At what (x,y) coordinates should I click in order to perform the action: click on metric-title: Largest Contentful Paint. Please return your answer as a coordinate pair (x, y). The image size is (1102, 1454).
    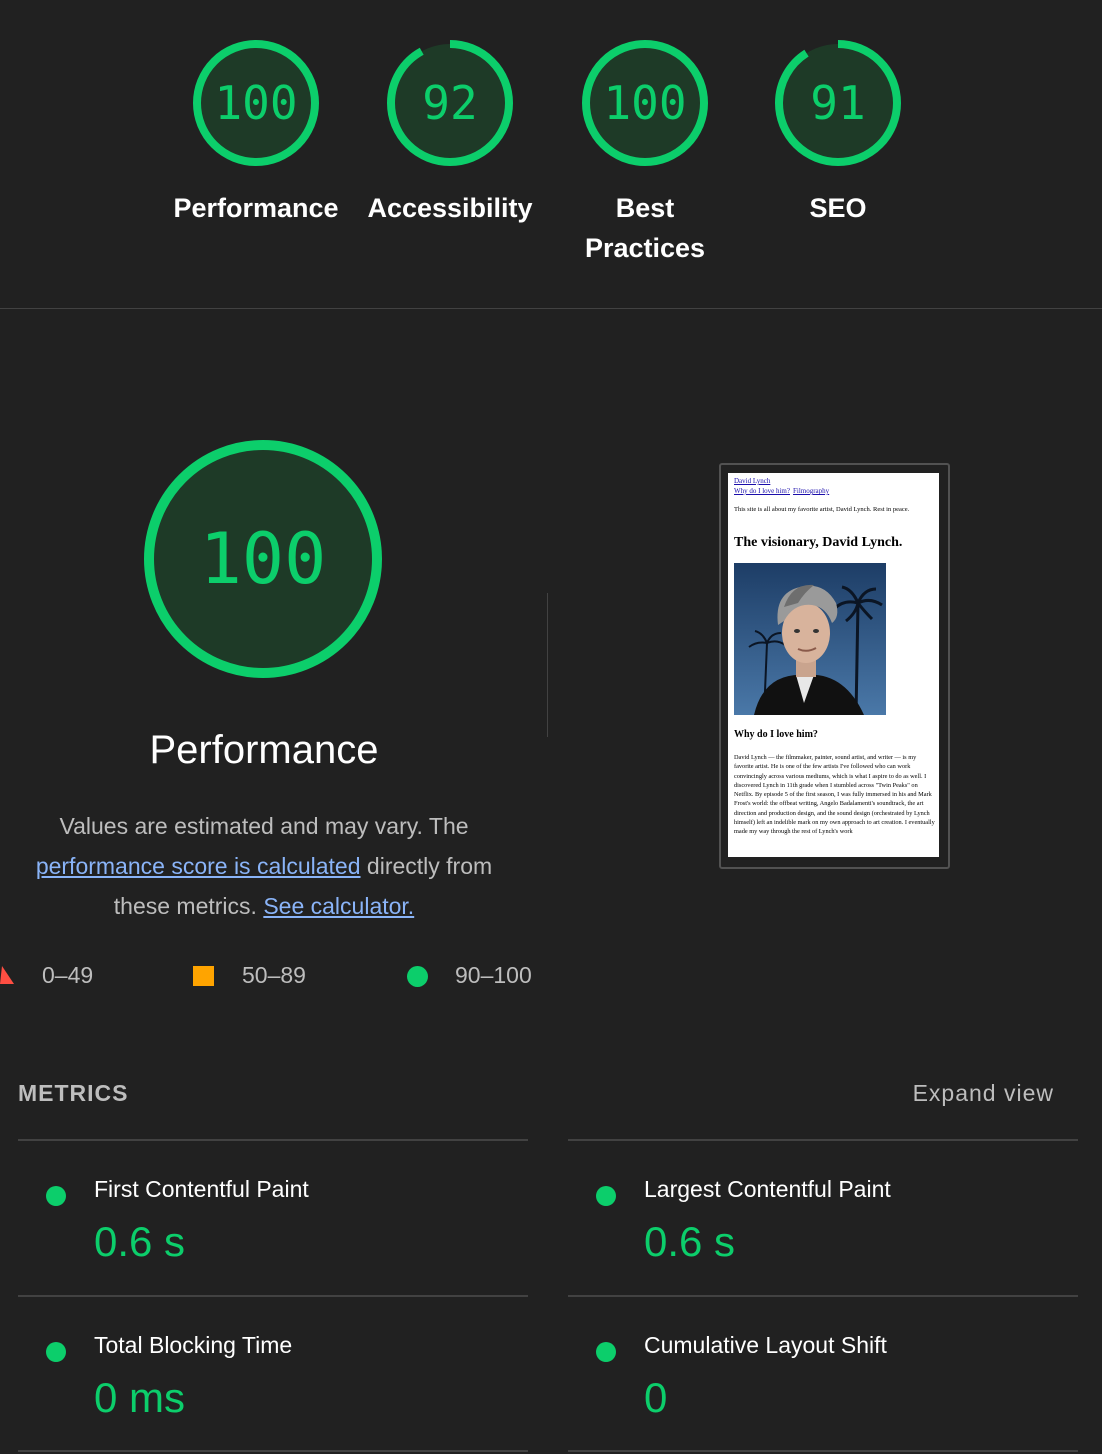
    Looking at the image, I should click on (767, 1189).